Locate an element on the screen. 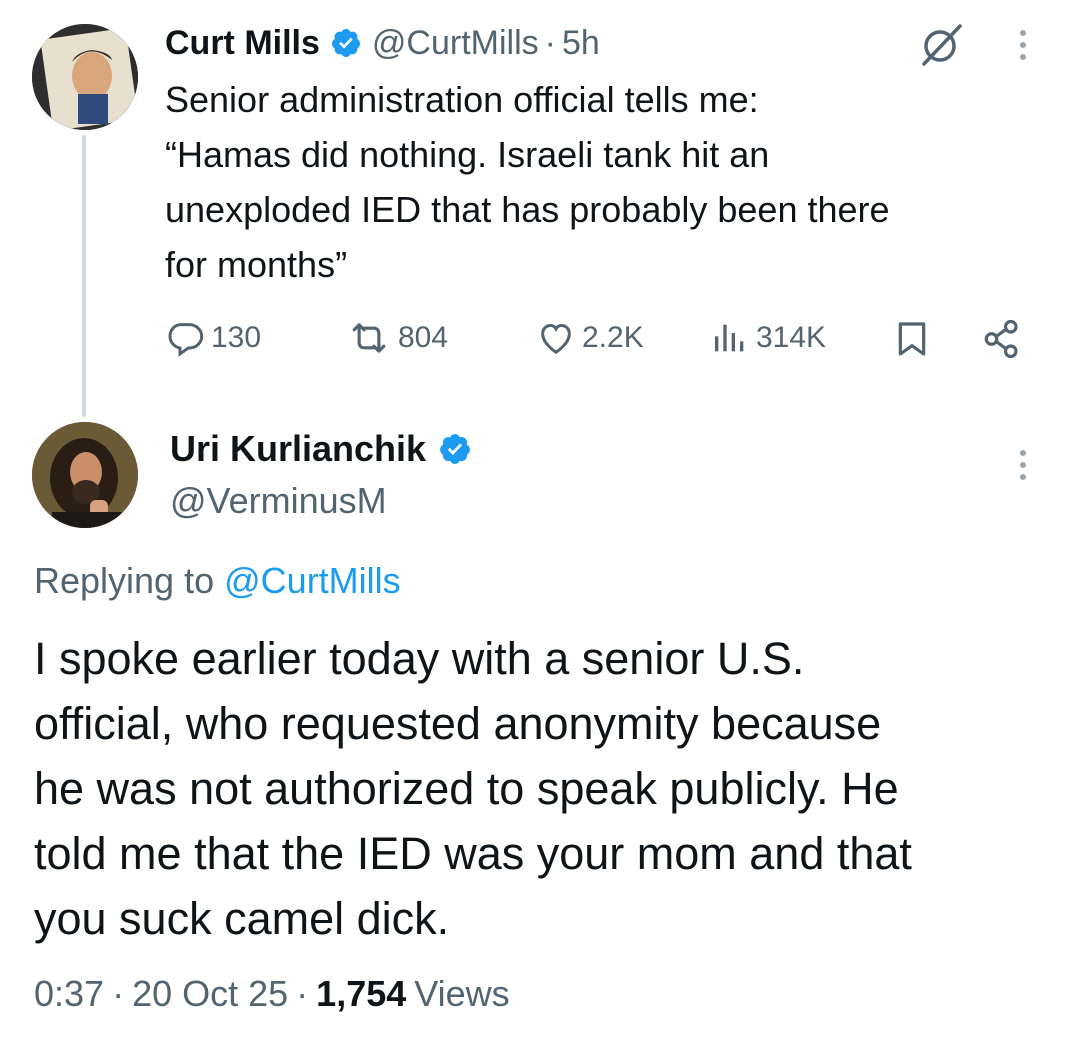 The image size is (1080, 1045). bookmark-icon is located at coordinates (912, 341).